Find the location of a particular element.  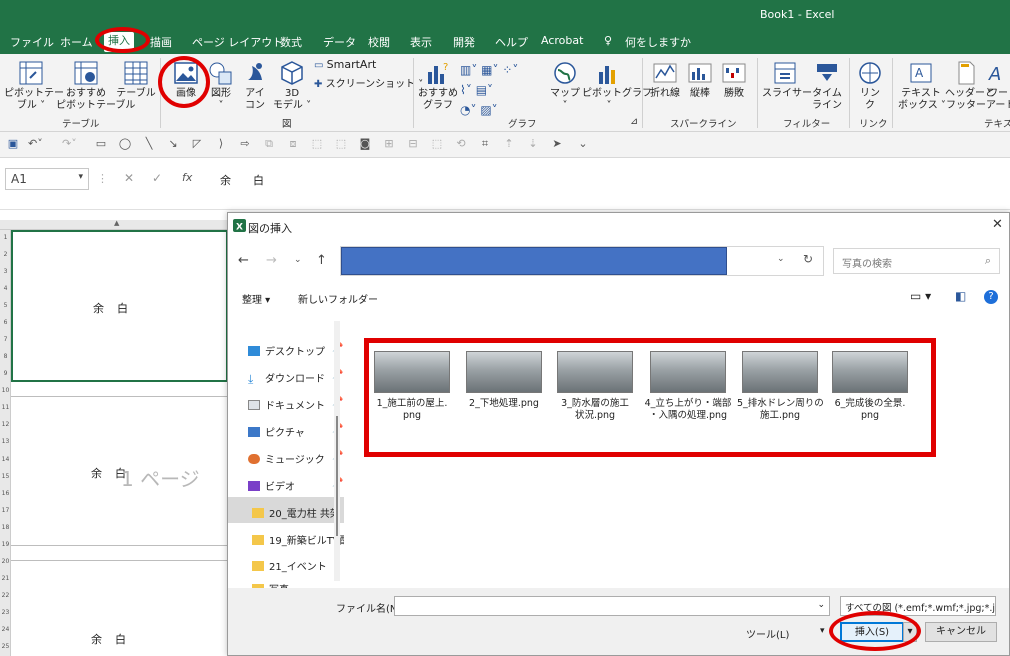

link-button: リン ク is located at coordinates (870, 86).